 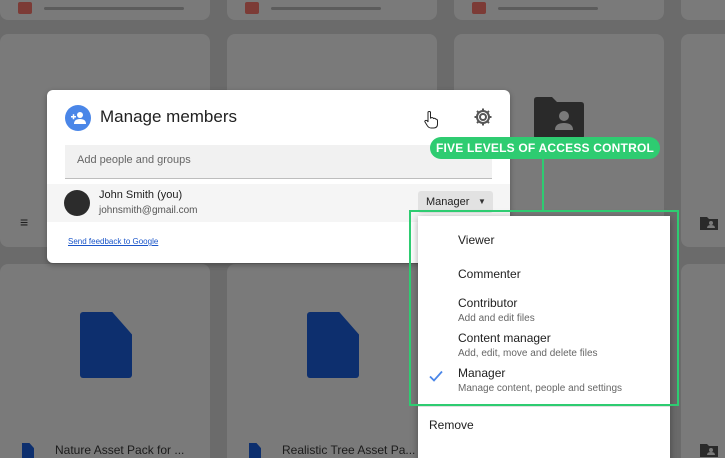 I want to click on avatar, so click(x=77, y=203).